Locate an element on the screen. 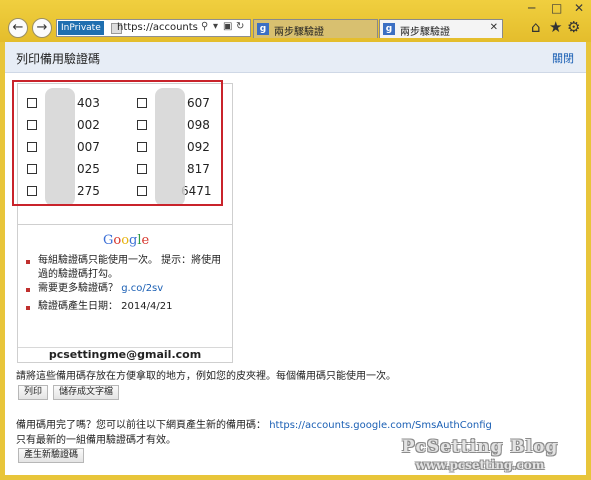 The width and height of the screenshot is (591, 480). note-generated-date: 驗證碼產生日期： 2014/4/21 is located at coordinates (105, 306).